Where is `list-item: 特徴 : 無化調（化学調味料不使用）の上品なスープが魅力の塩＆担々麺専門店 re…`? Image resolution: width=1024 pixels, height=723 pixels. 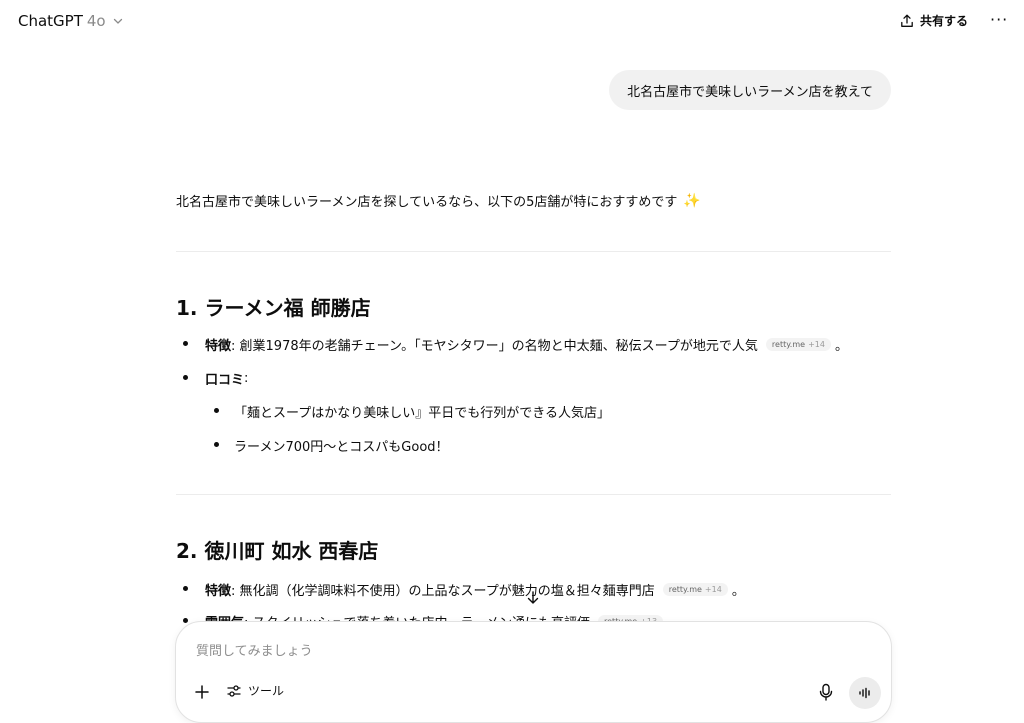 list-item: 特徴 : 無化調（化学調味料不使用）の上品なスープが魅力の塩＆担々麺専門店 re… is located at coordinates (475, 589).